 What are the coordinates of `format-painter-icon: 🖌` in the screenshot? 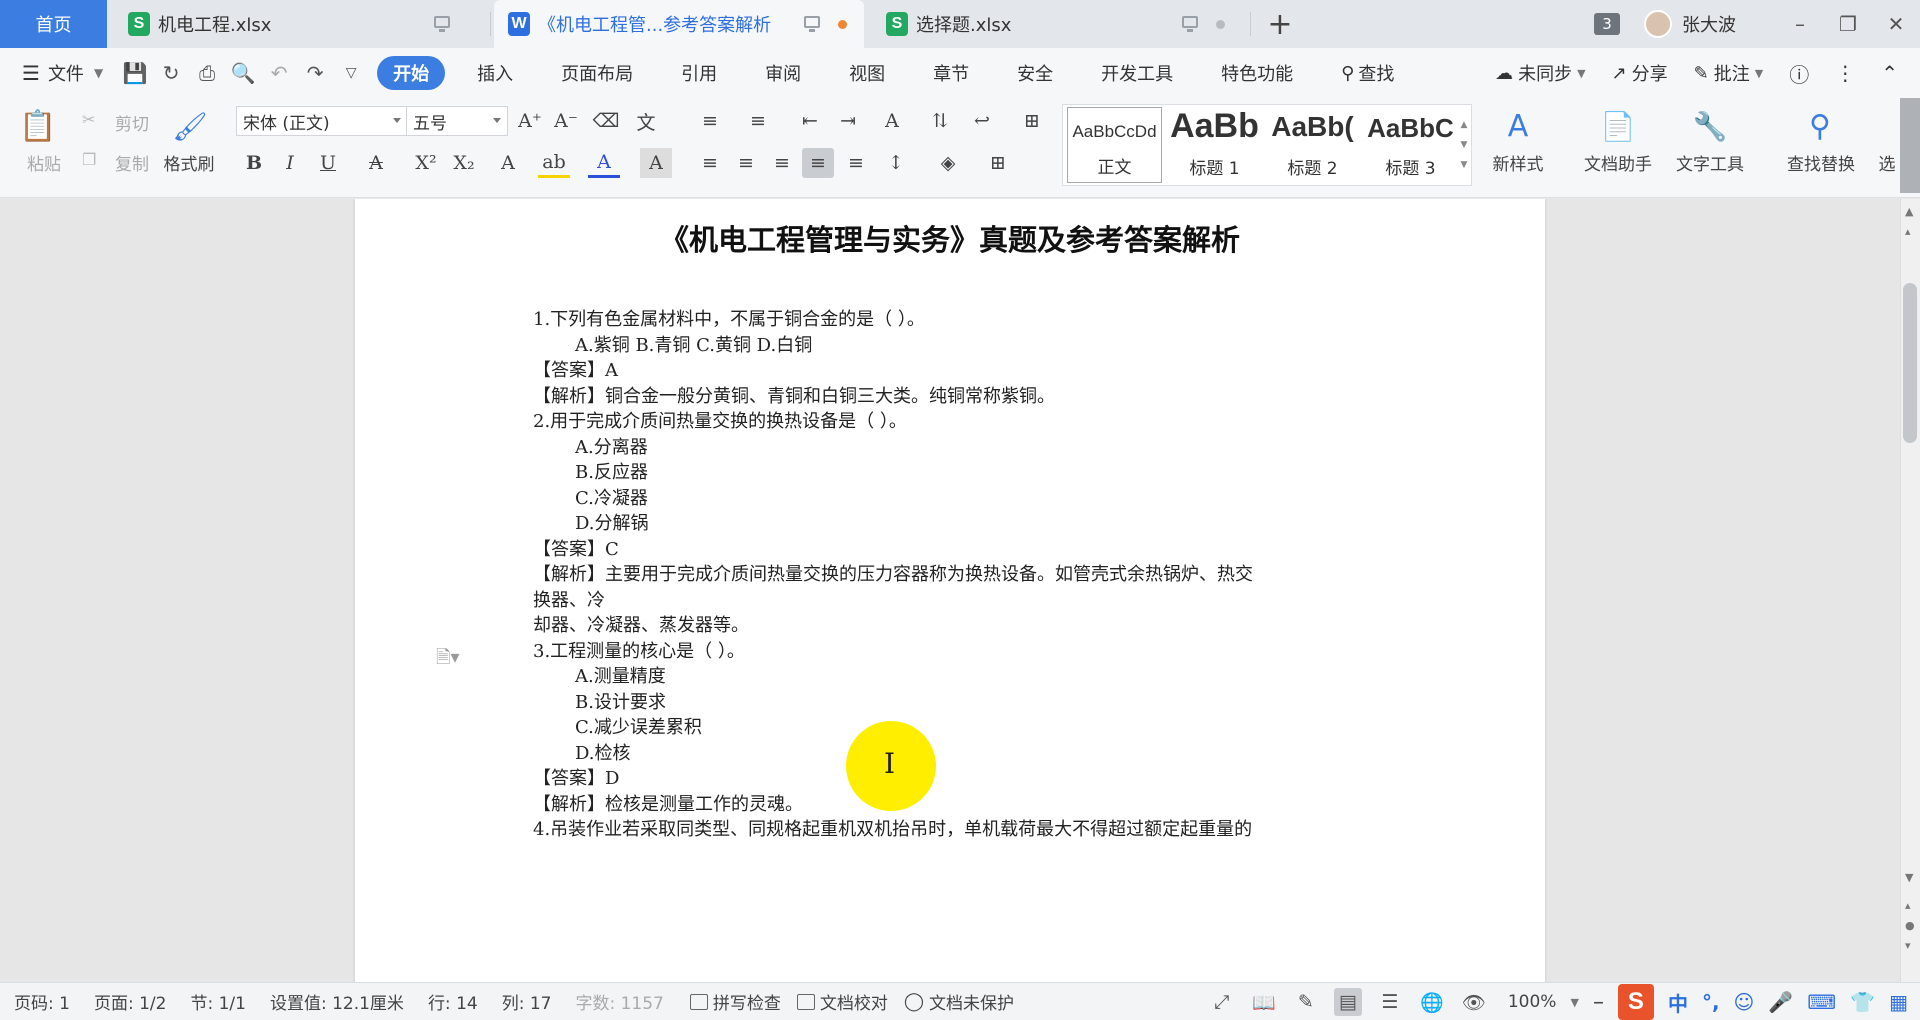 It's located at (190, 126).